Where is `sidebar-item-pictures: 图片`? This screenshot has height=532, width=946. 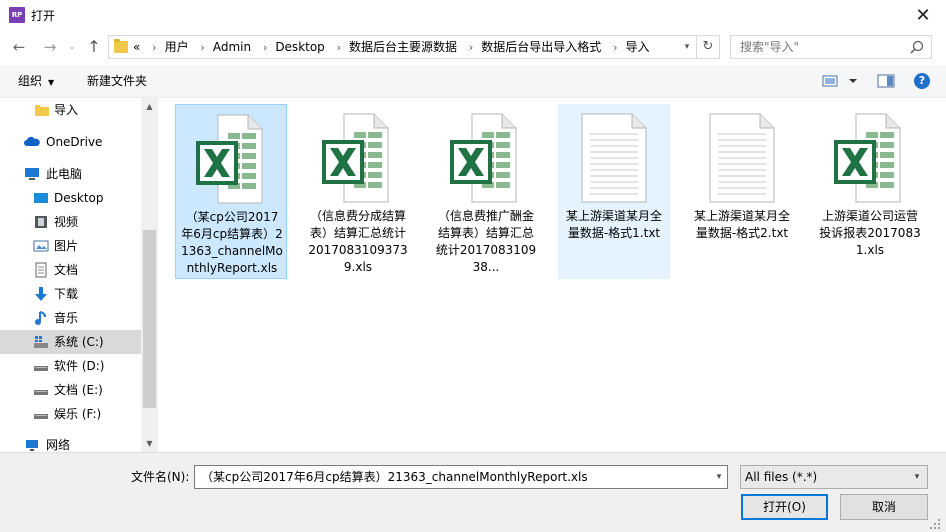 sidebar-item-pictures: 图片 is located at coordinates (70, 246).